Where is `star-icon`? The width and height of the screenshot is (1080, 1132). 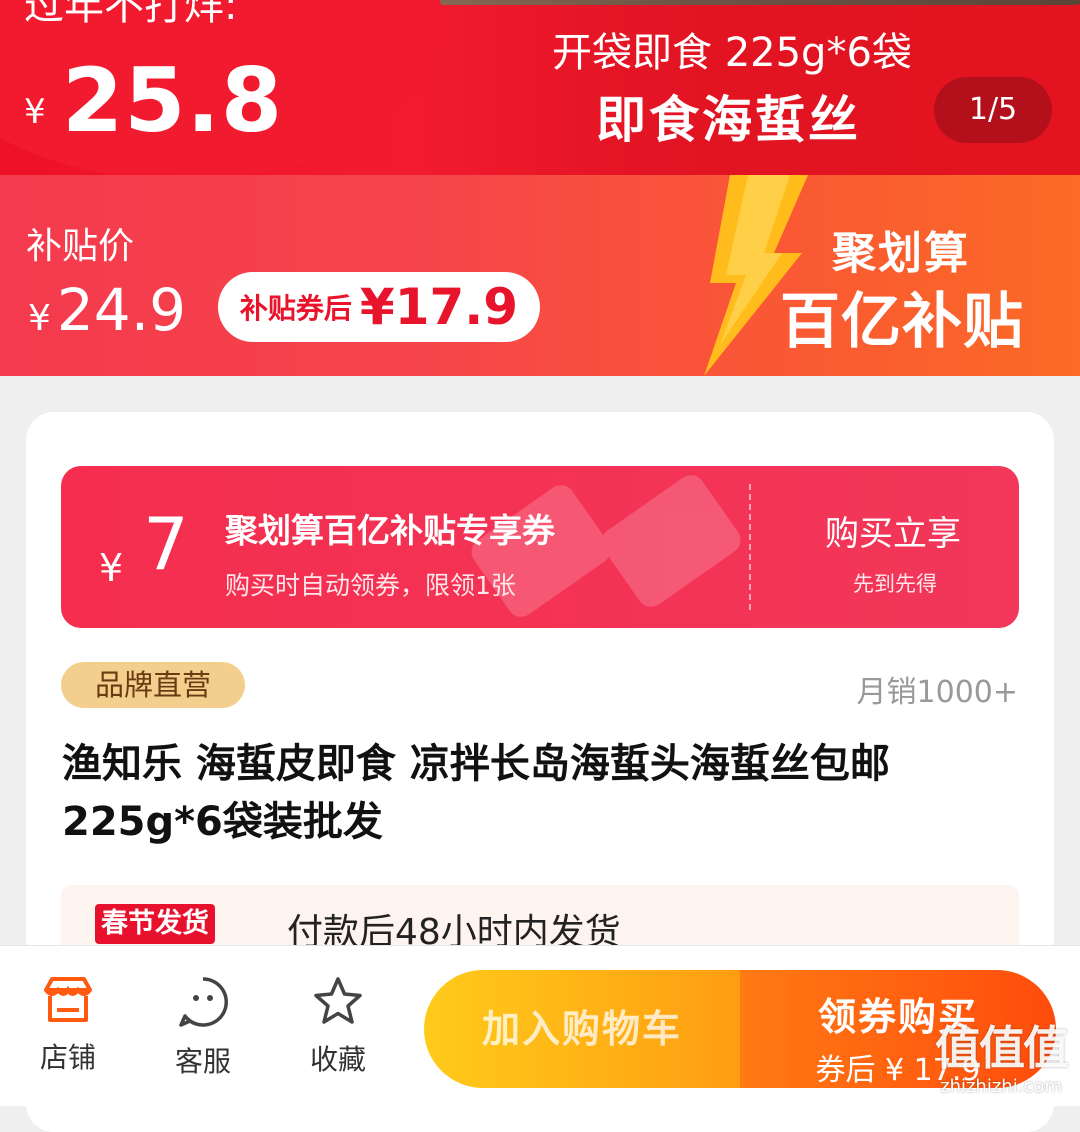
star-icon is located at coordinates (338, 1000).